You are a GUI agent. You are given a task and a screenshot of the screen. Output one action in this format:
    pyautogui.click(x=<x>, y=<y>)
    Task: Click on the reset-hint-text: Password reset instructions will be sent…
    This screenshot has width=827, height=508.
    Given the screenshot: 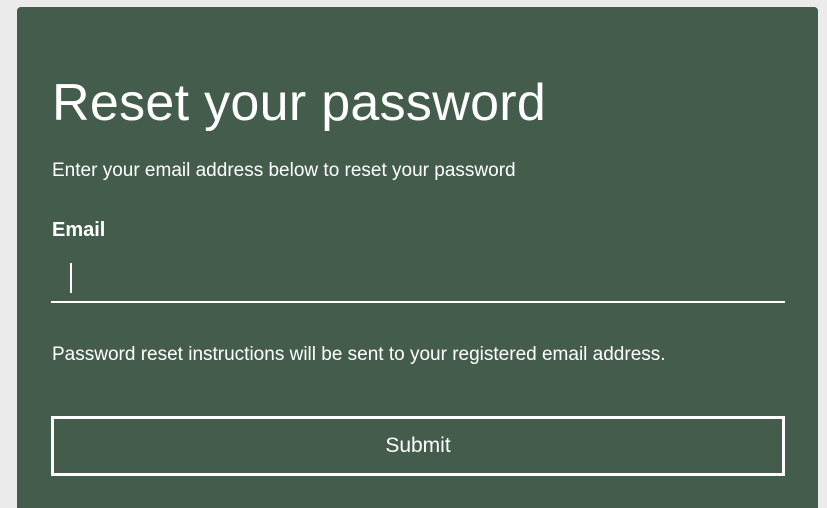 What is the action you would take?
    pyautogui.click(x=359, y=354)
    